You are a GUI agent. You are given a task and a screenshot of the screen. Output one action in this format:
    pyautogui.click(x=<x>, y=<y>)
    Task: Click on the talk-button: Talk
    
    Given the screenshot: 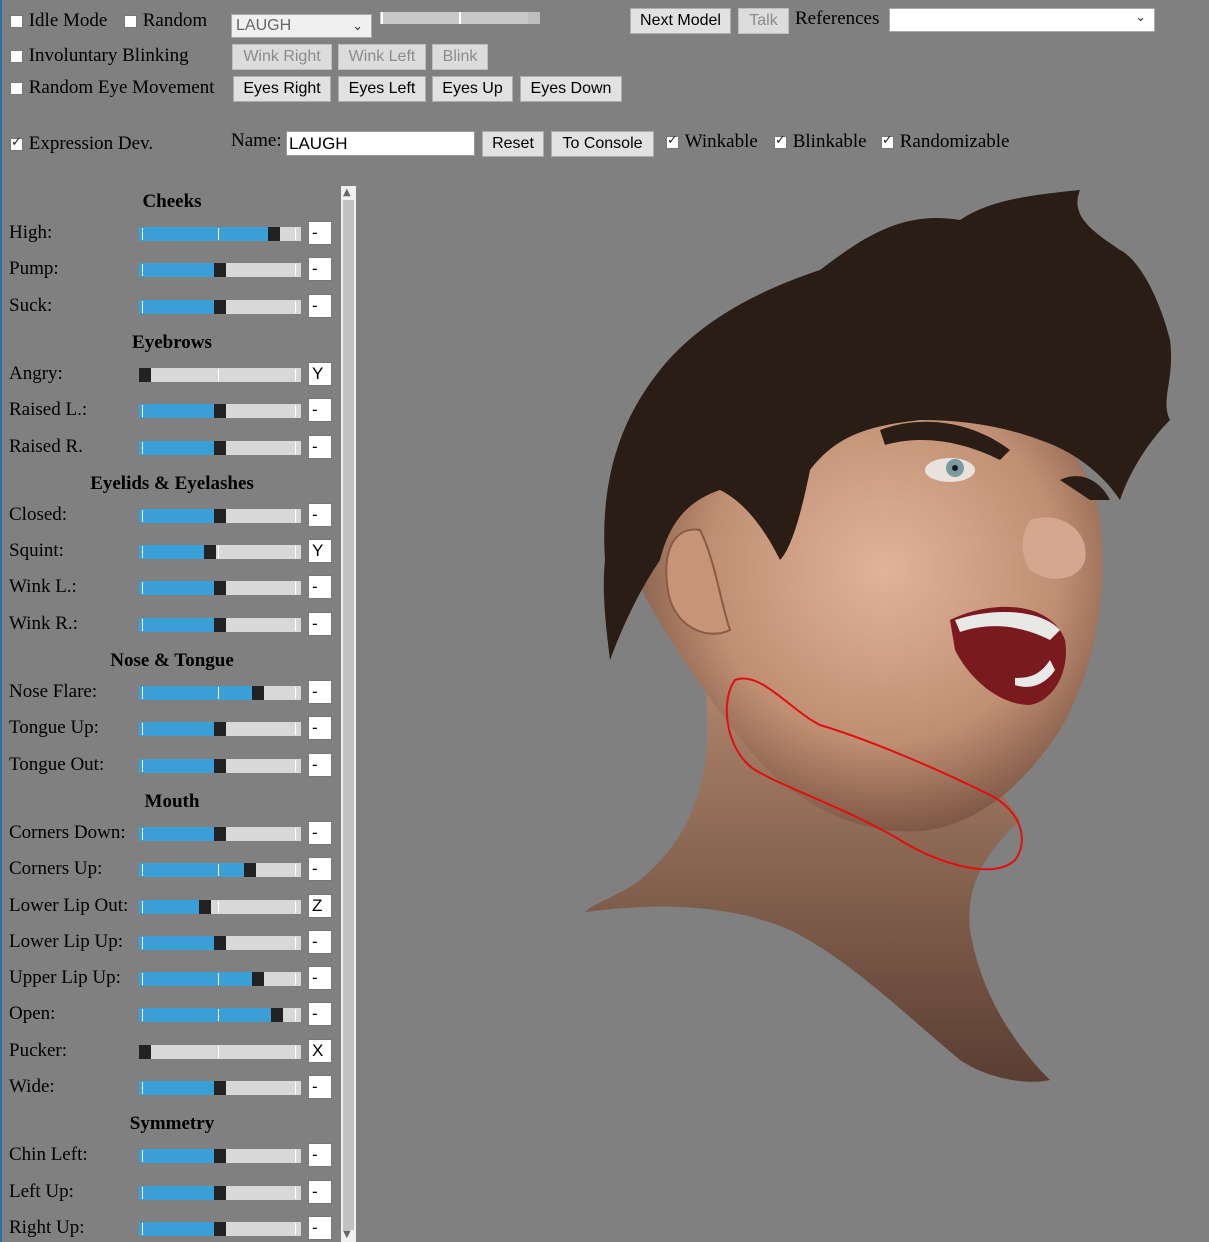 What is the action you would take?
    pyautogui.click(x=763, y=21)
    